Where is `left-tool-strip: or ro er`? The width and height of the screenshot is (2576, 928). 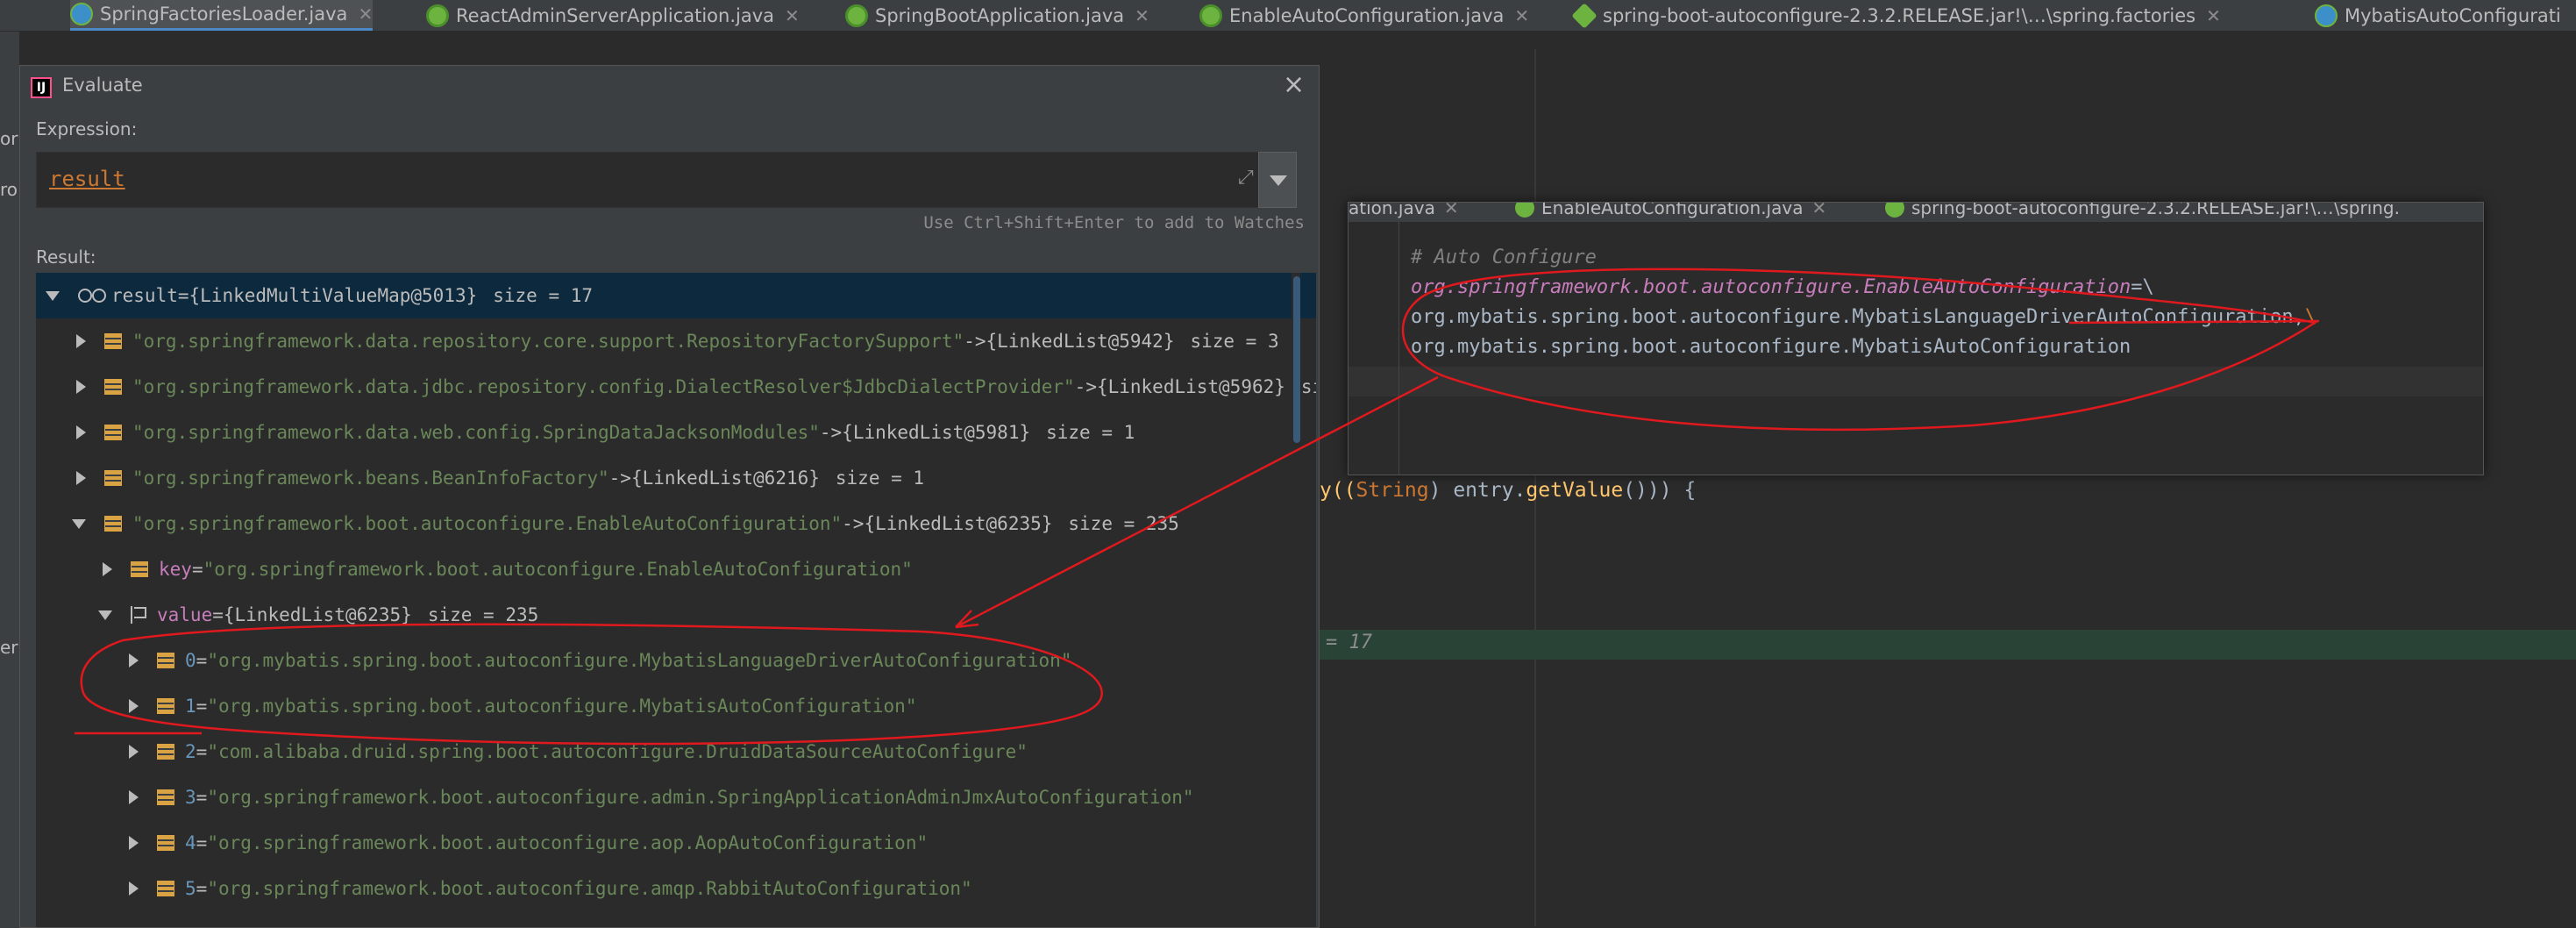 left-tool-strip: or ro er is located at coordinates (9, 480).